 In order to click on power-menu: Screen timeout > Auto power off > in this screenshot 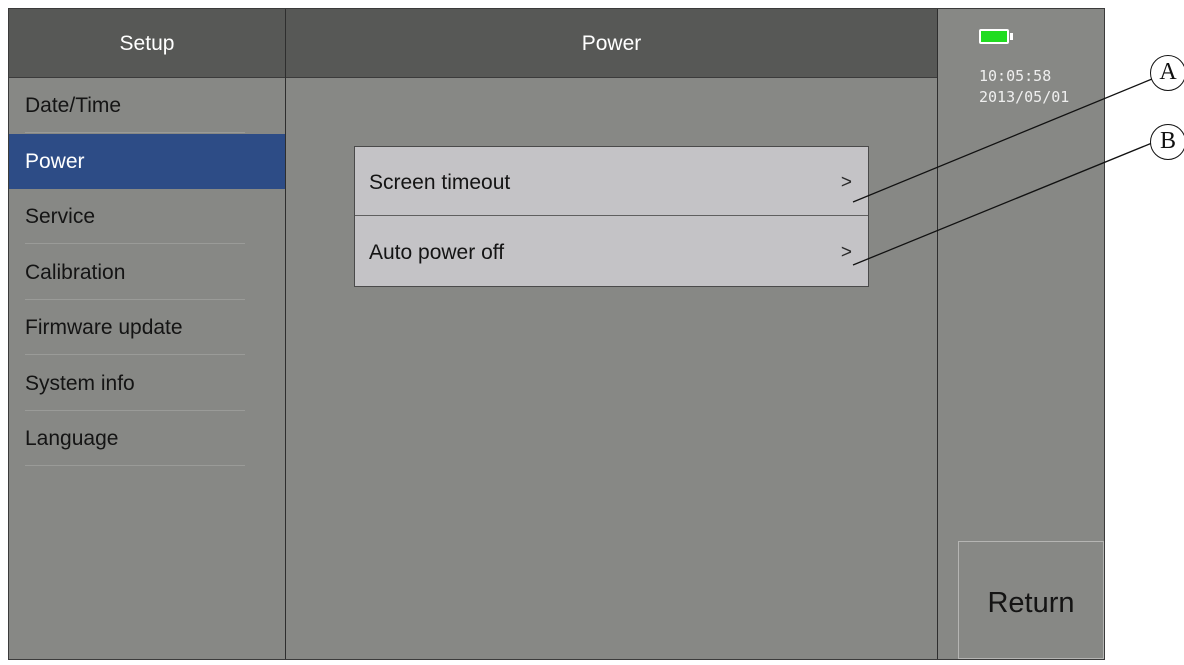, I will do `click(611, 216)`.